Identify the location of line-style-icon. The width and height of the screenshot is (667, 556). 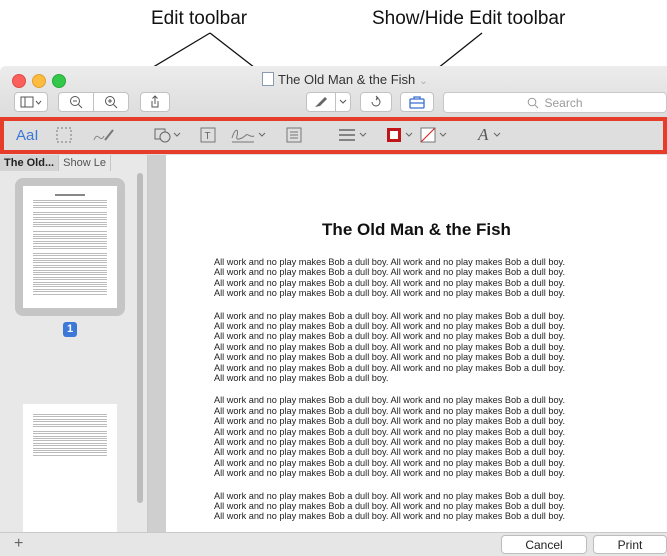
(353, 135).